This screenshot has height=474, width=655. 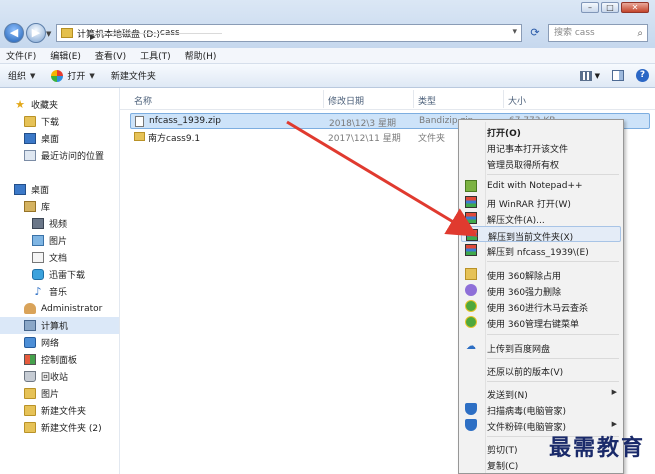 I want to click on search-placeholder: 搜索 cass, so click(x=574, y=33).